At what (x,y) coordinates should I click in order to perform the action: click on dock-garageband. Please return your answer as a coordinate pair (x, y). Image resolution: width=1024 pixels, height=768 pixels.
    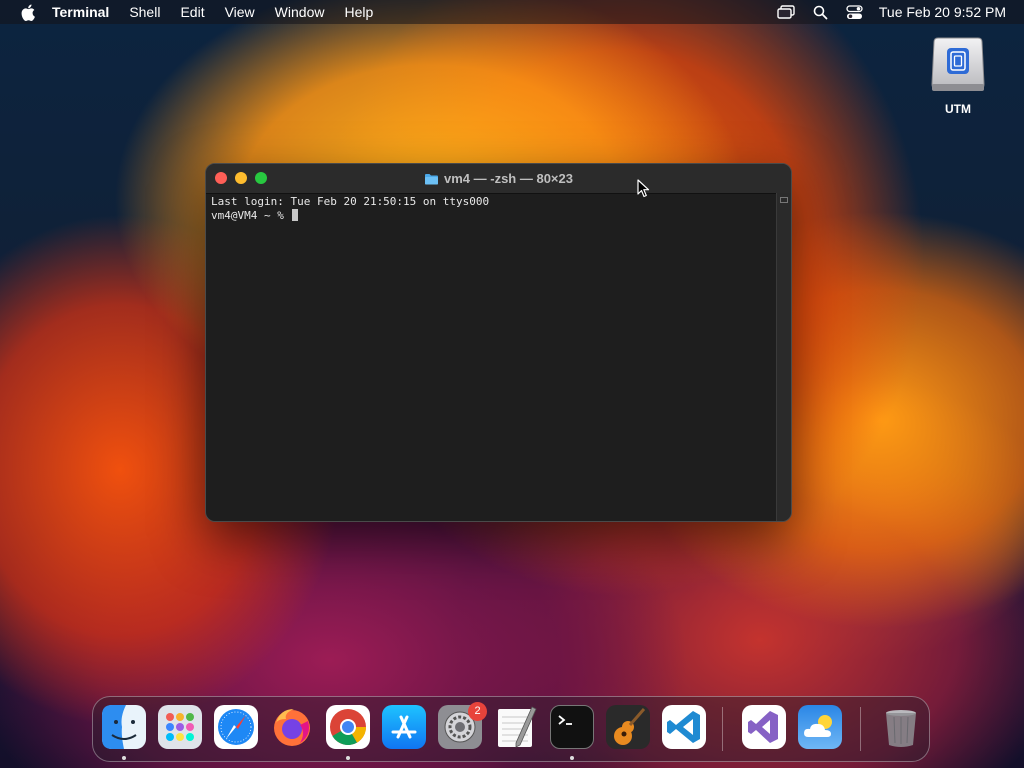
    Looking at the image, I should click on (628, 727).